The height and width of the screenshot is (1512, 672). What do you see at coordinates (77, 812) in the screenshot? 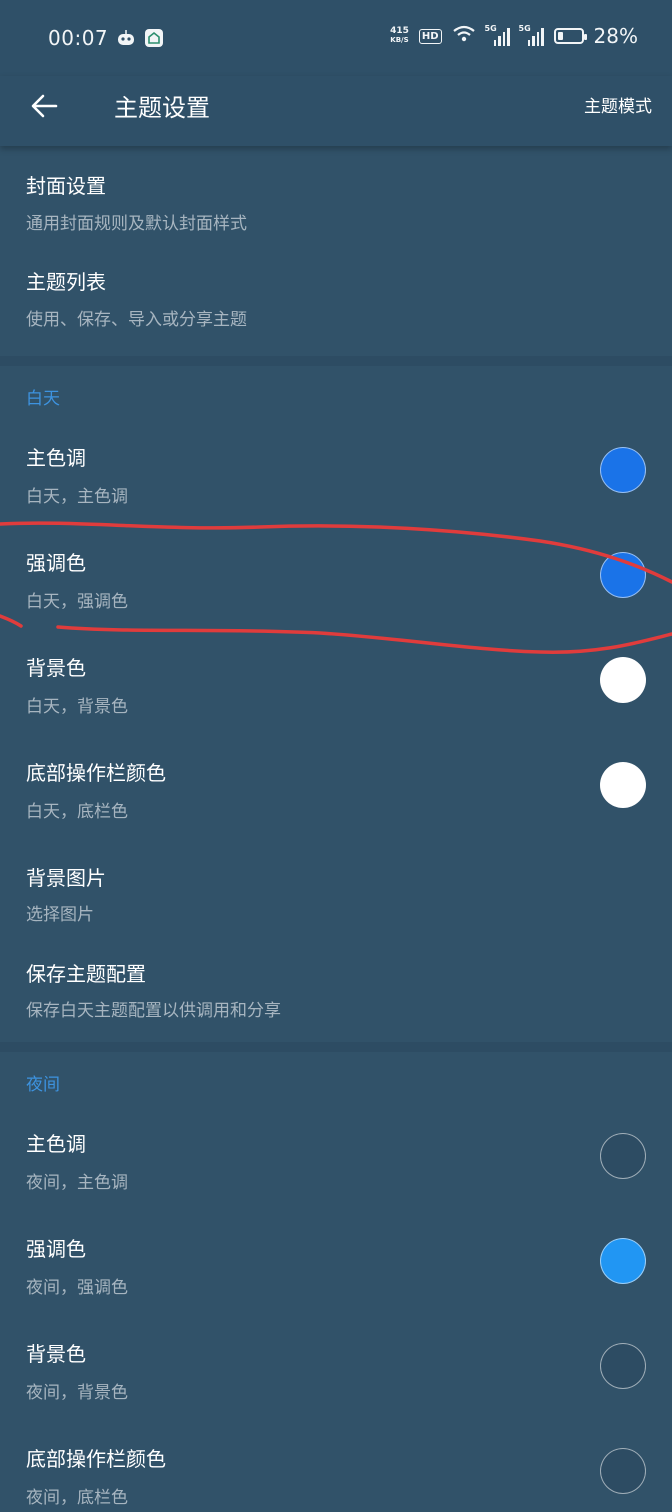
I see `item-subtitle: 白天，底栏色` at bounding box center [77, 812].